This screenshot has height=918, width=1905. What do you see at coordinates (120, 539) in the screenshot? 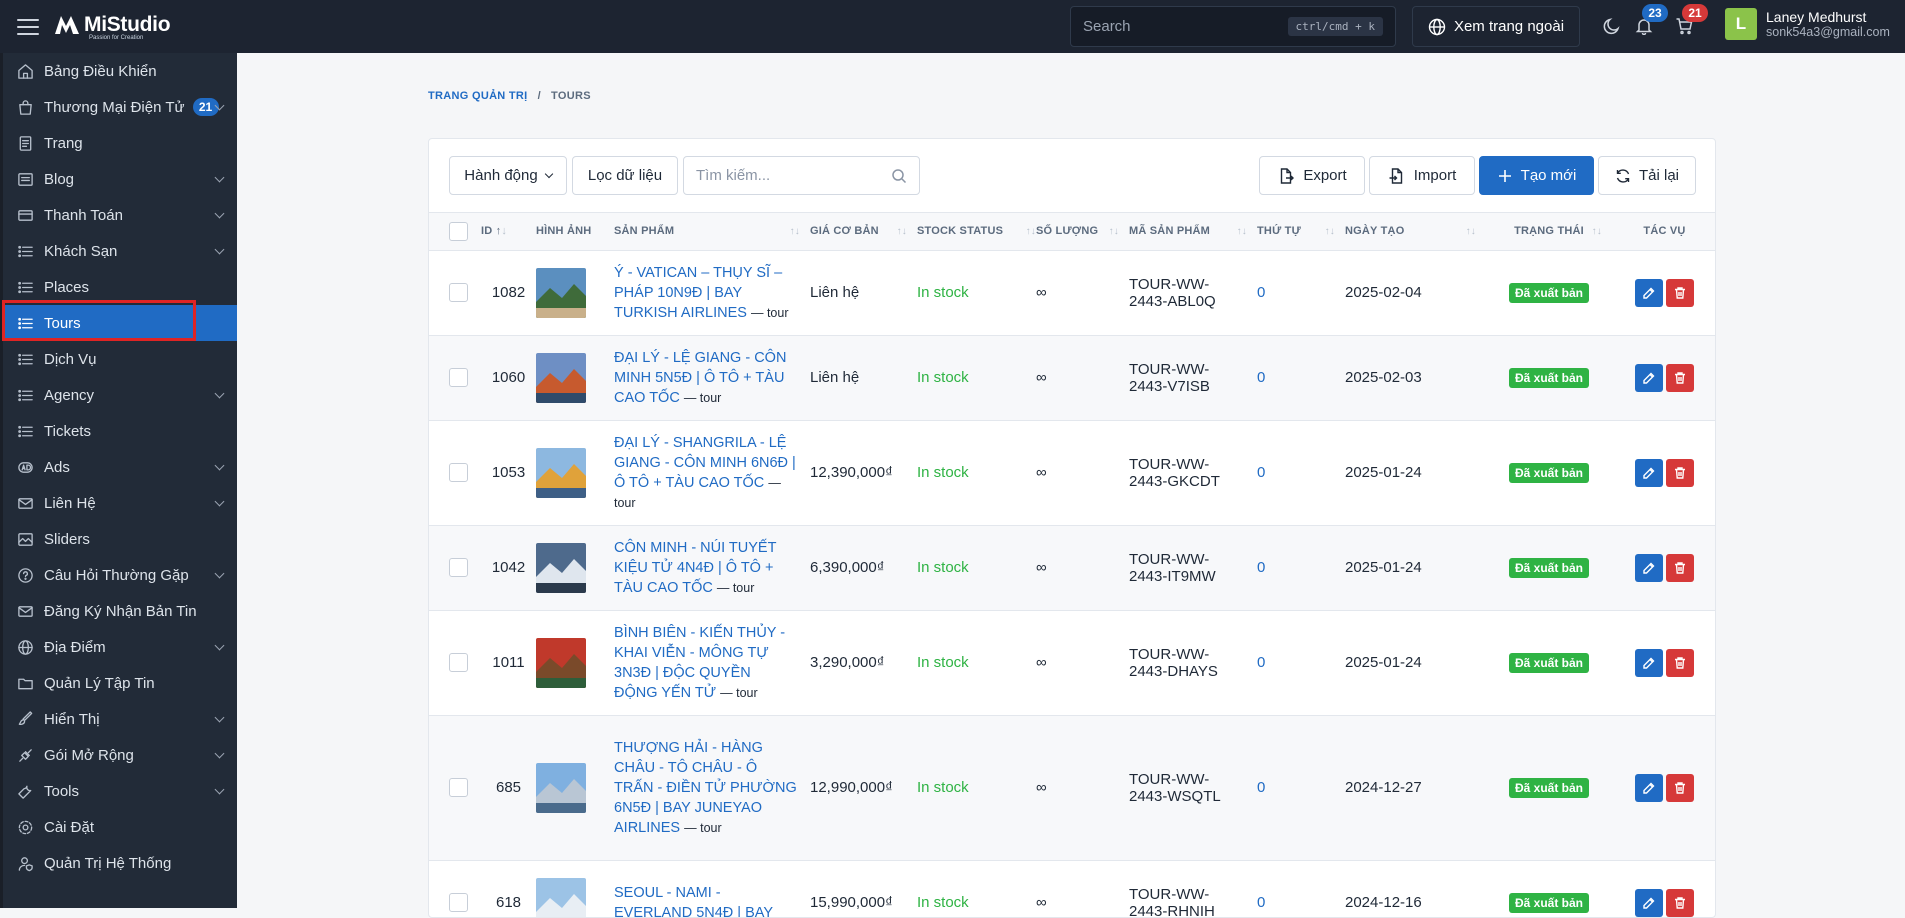
I see `sidebar-item-sliders: Sliders` at bounding box center [120, 539].